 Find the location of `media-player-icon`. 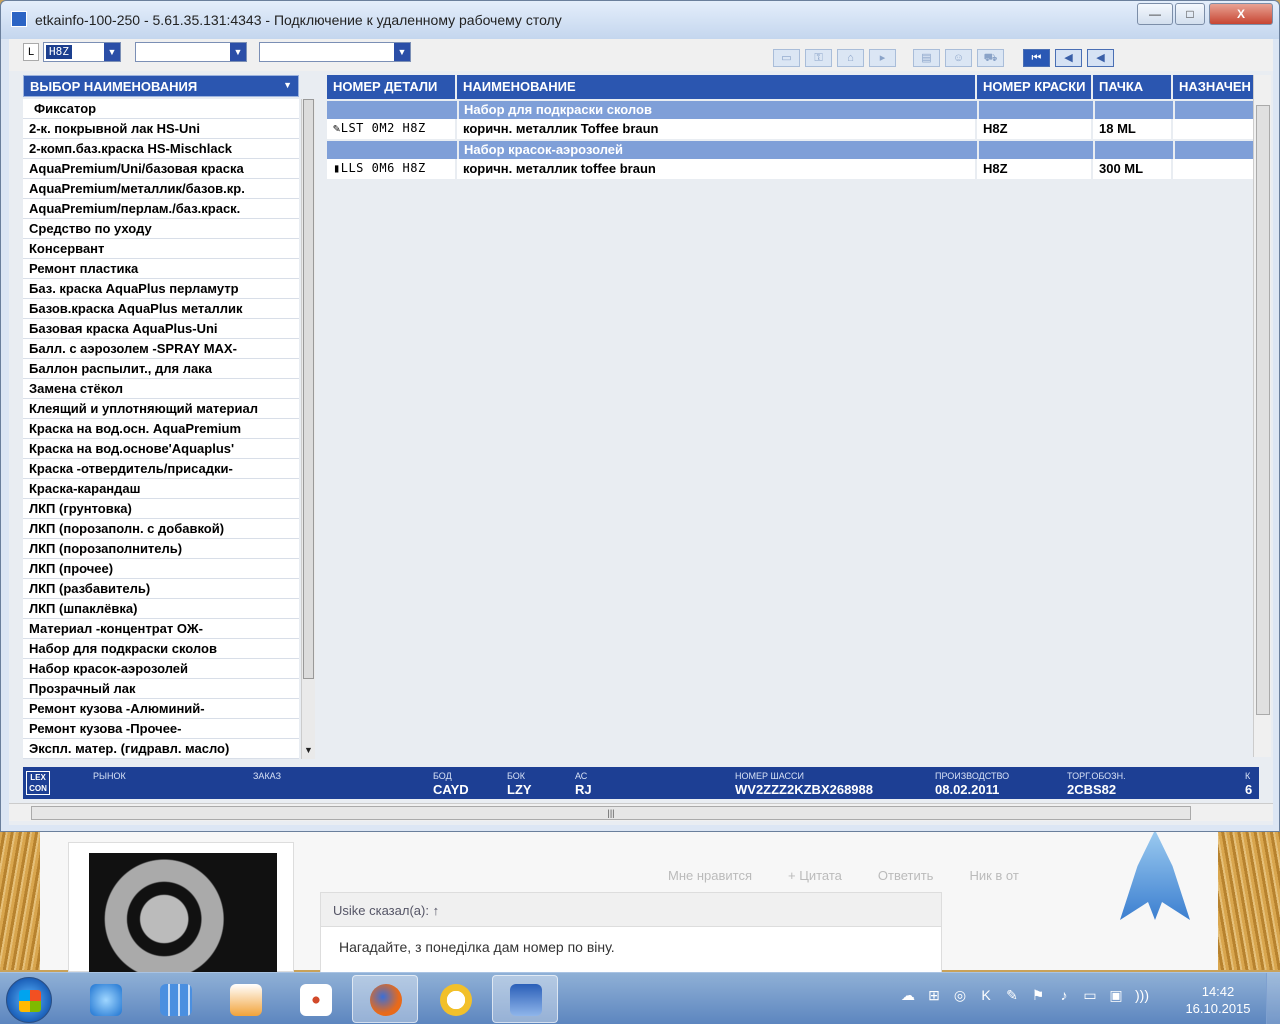

media-player-icon is located at coordinates (246, 1000).